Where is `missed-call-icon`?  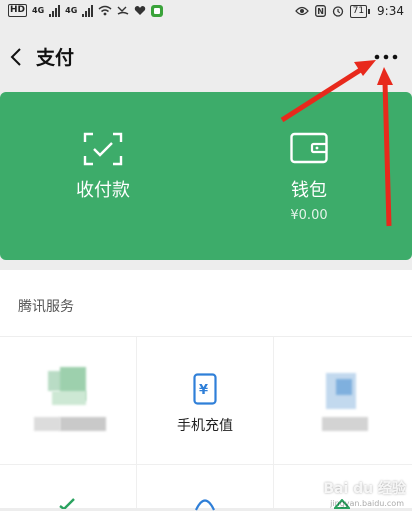
missed-call-icon is located at coordinates (123, 10).